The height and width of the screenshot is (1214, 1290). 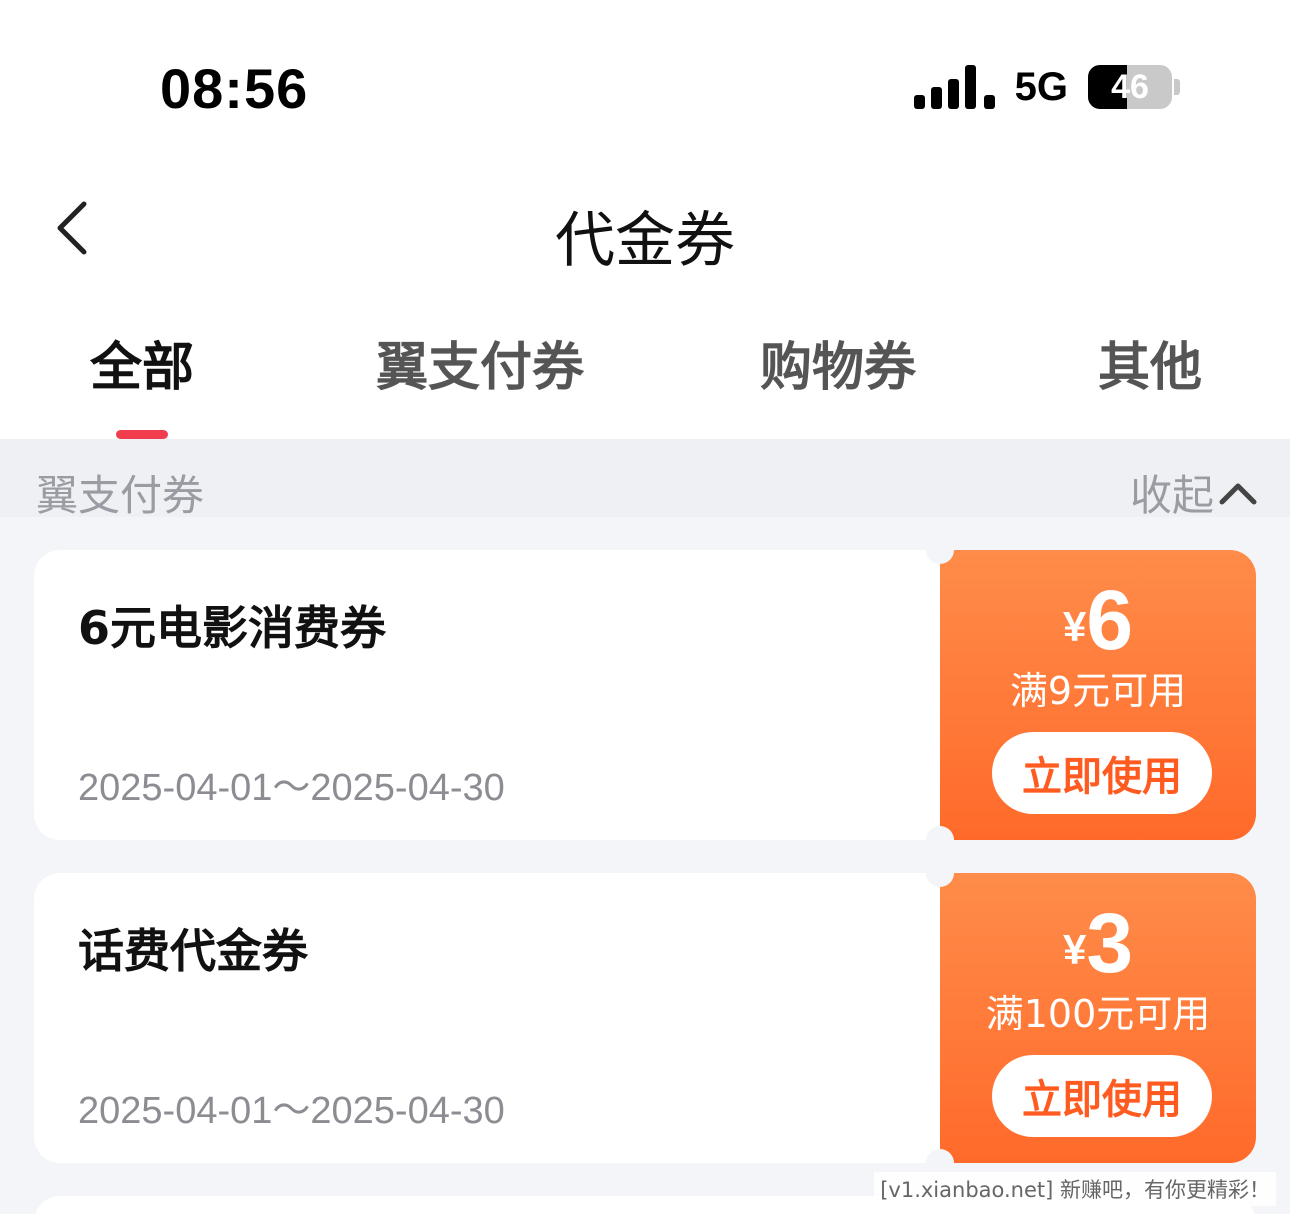 I want to click on tab-shopping-coupons: 购物券, so click(x=838, y=382).